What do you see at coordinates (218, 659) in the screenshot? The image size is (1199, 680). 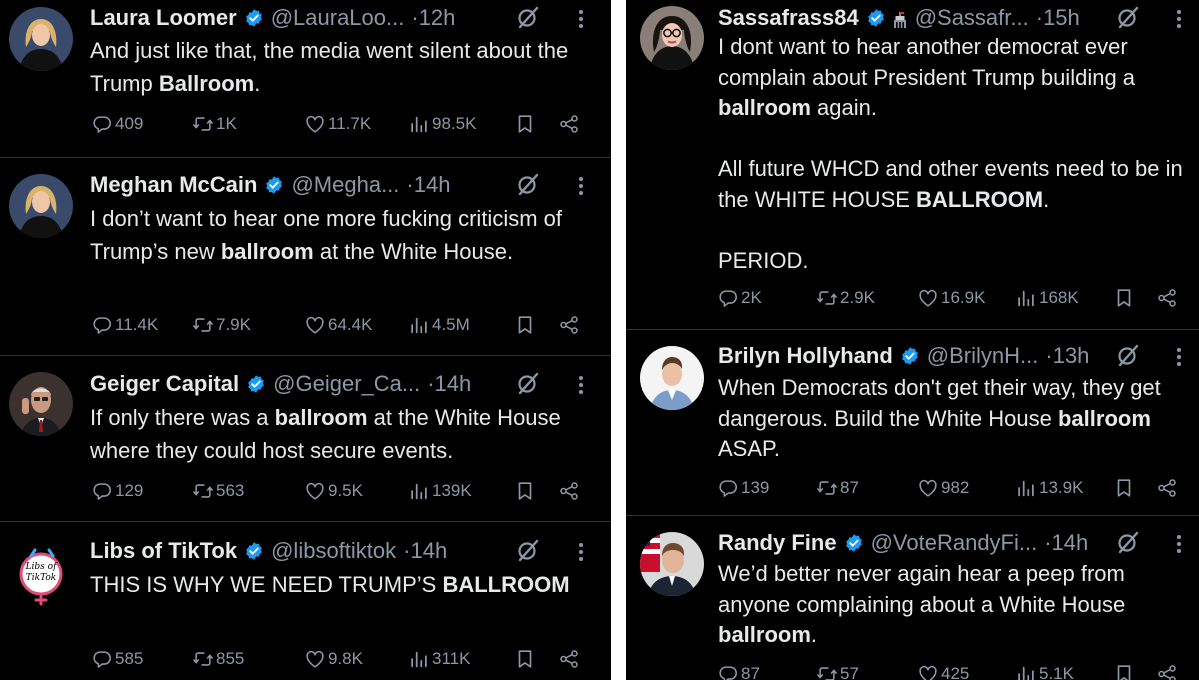 I see `repost-button: 855` at bounding box center [218, 659].